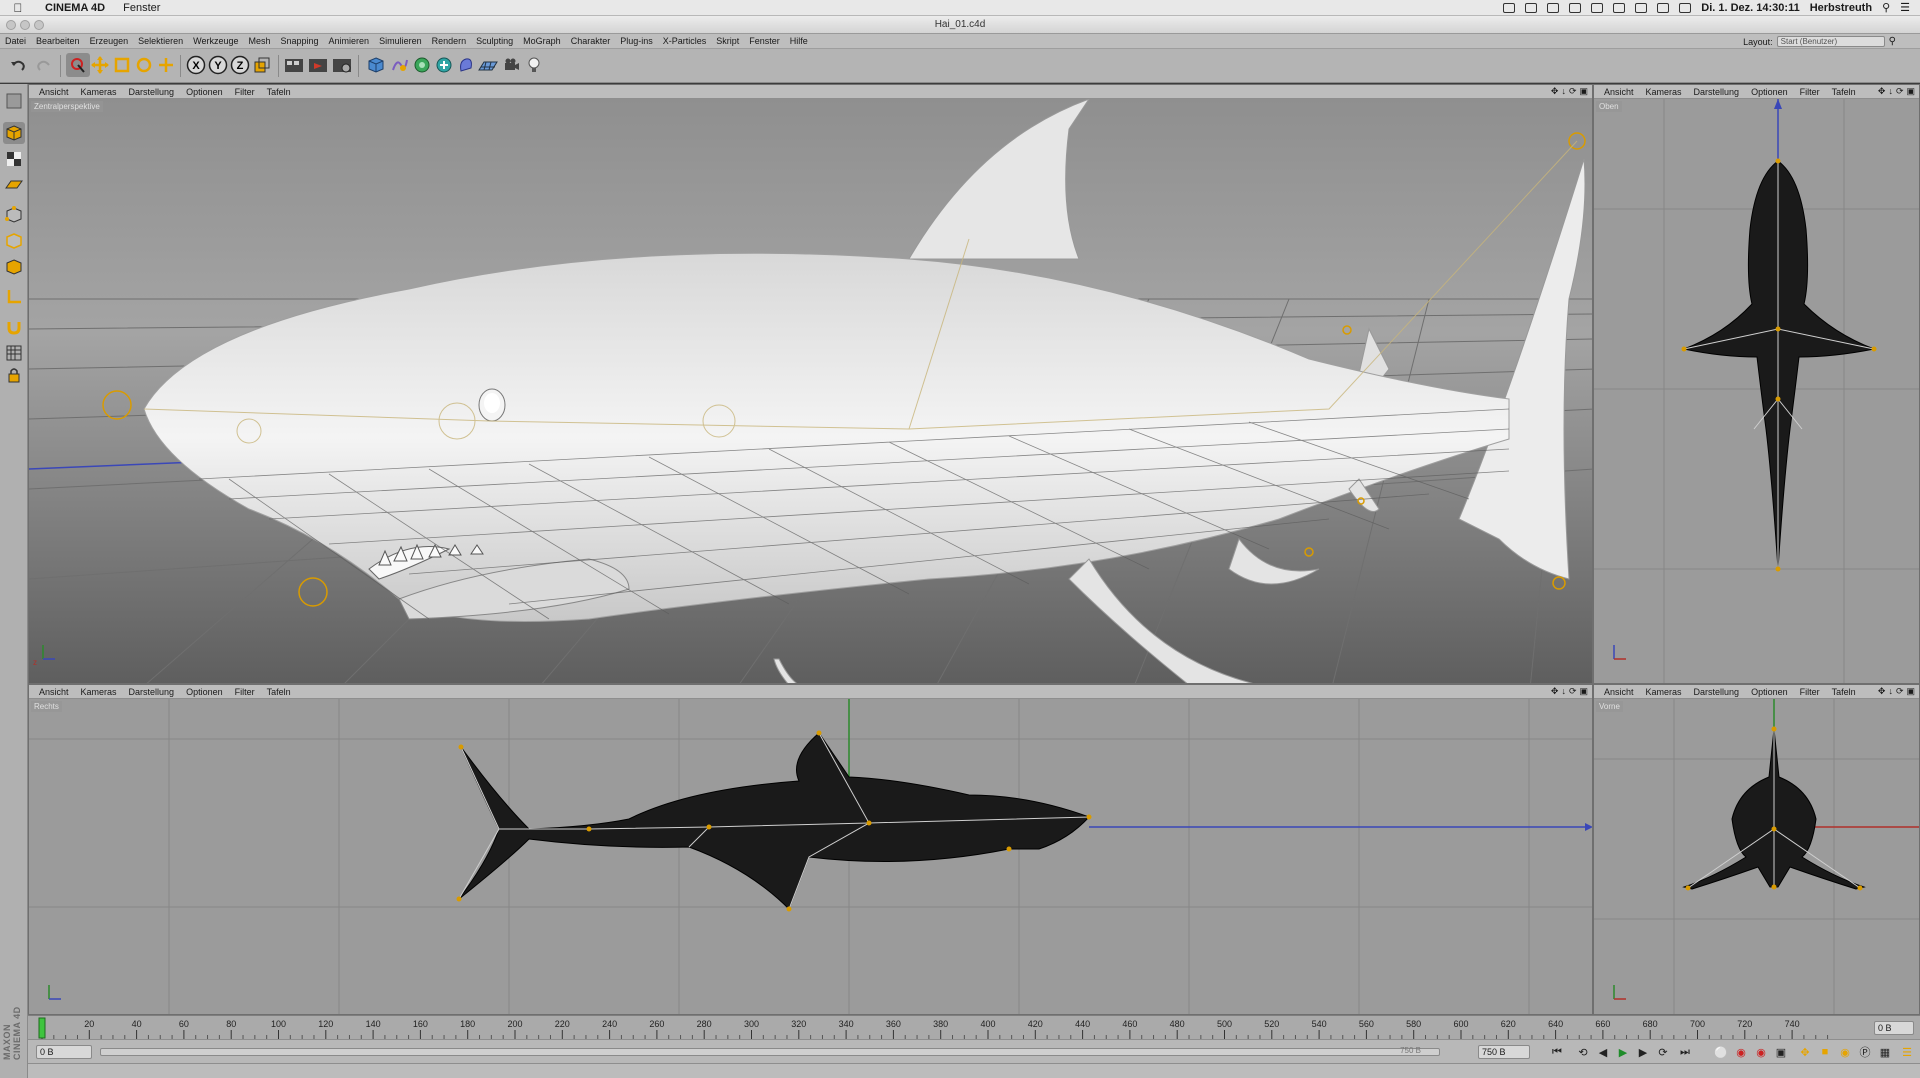 The height and width of the screenshot is (1078, 1920). Describe the element at coordinates (279, 92) in the screenshot. I see `vp-persp-menu-tafeln: Tafeln` at that location.